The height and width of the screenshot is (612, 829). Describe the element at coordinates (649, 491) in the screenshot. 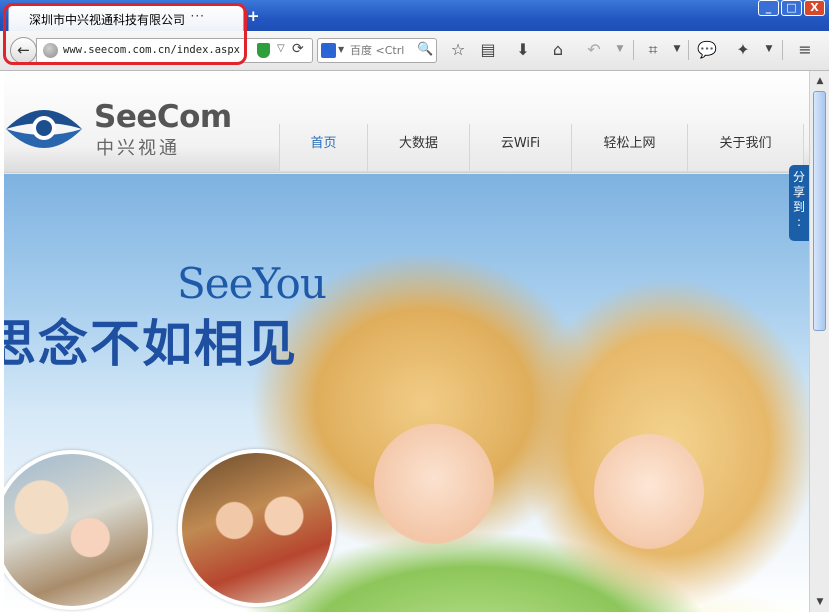

I see `hero-photo-child-right` at that location.